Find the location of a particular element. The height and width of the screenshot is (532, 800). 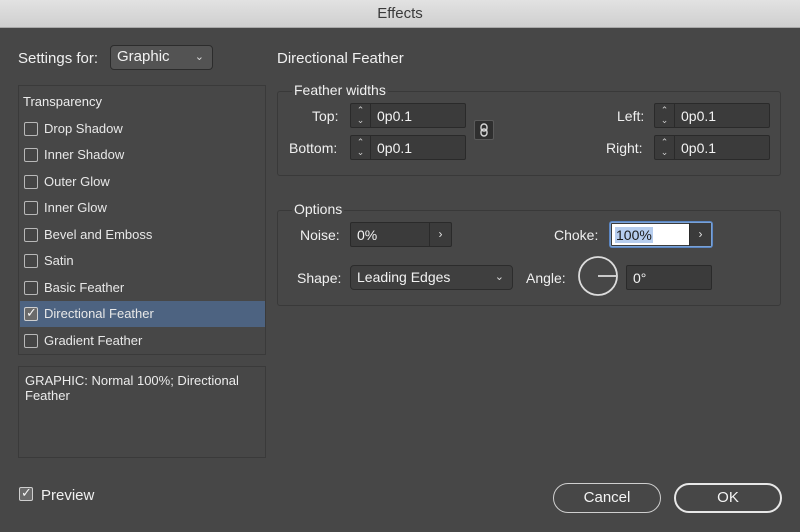

effect-item-satin: Satin is located at coordinates (142, 261).